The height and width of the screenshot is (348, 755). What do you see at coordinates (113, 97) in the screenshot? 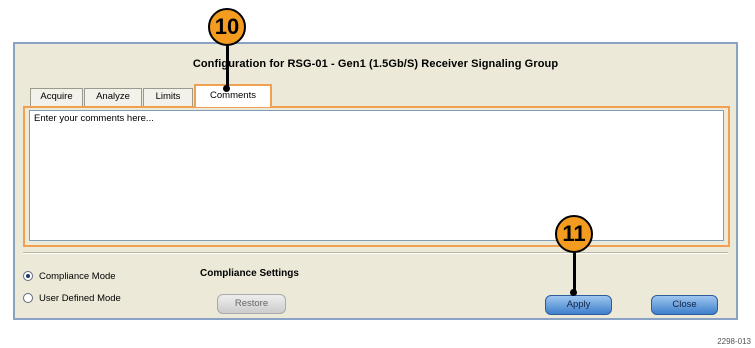
I see `tab-analyze: Analyze` at bounding box center [113, 97].